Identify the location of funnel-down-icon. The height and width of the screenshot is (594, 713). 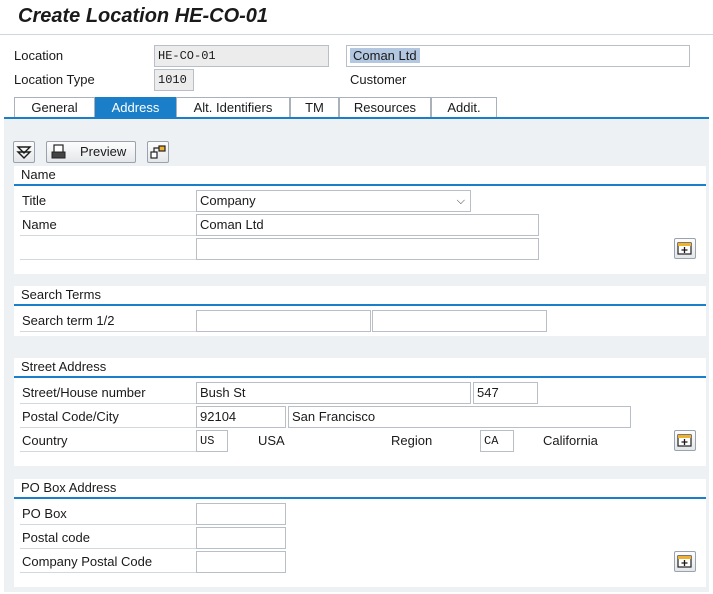
(24, 152).